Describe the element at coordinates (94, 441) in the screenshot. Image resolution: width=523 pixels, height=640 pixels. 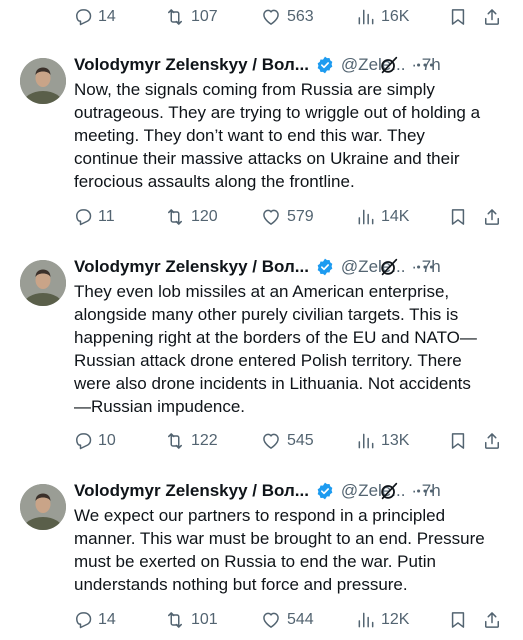
I see `reply-button: 10` at that location.